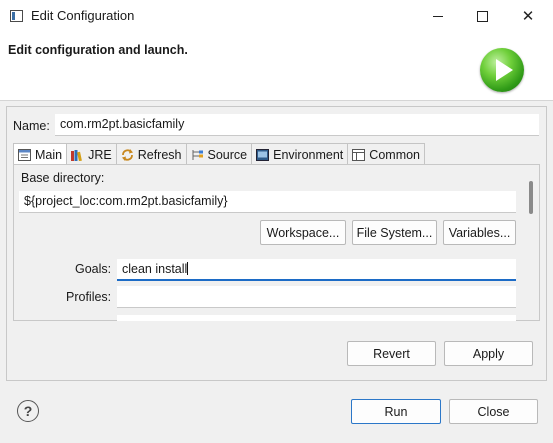  I want to click on launch-run-icon, so click(502, 70).